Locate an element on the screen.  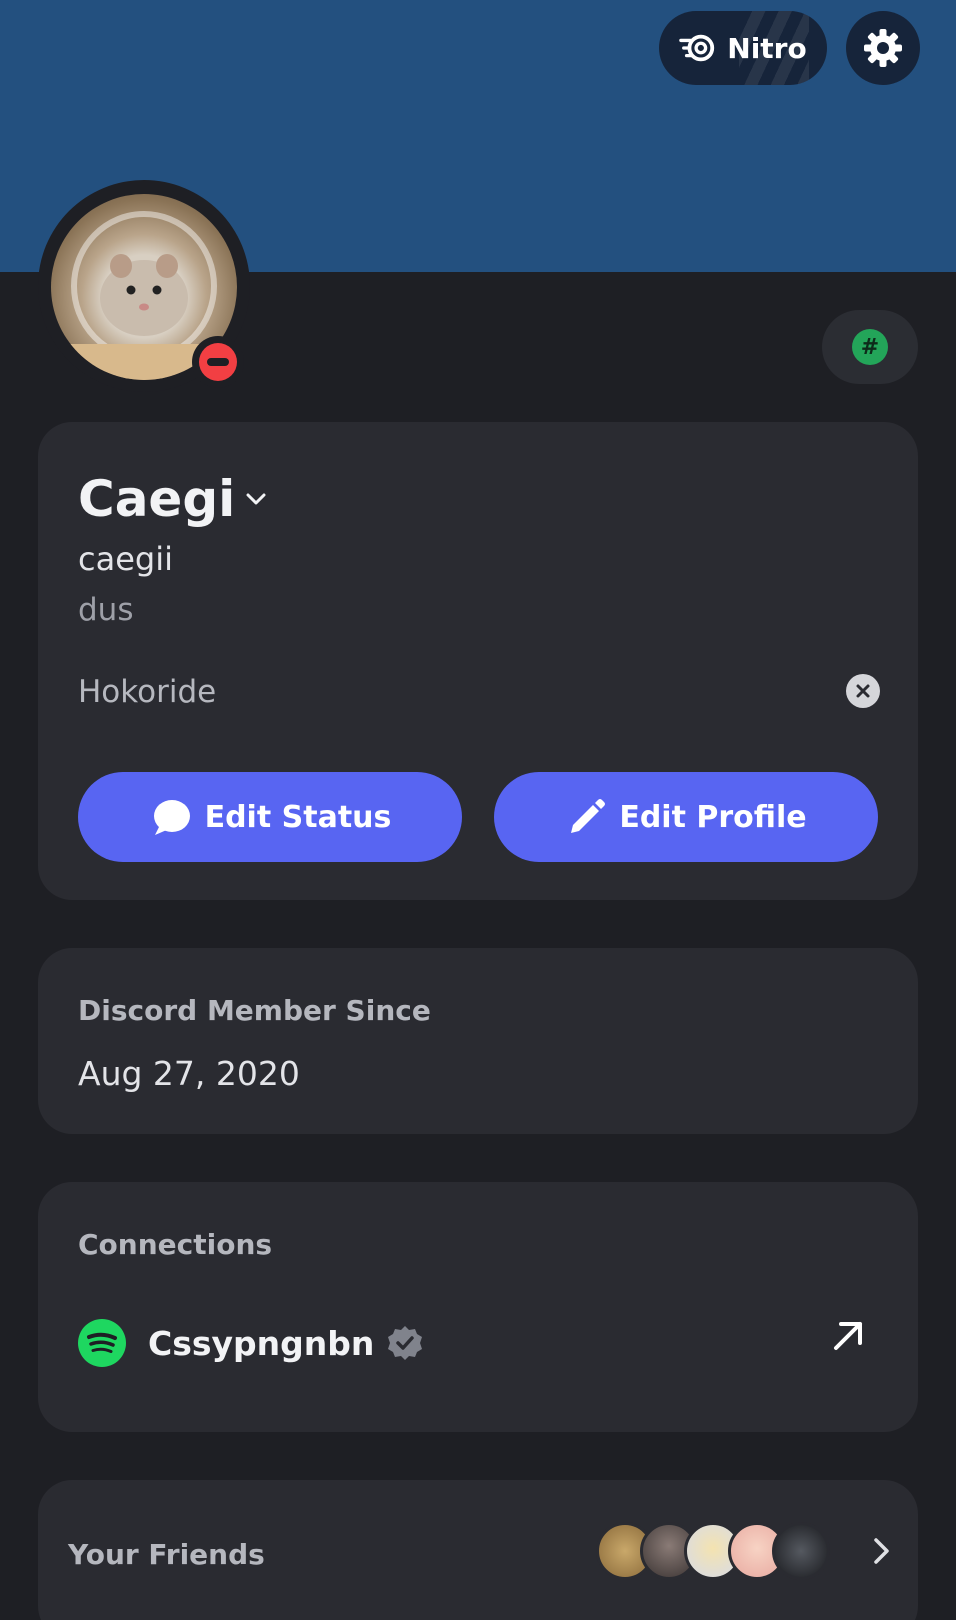
hashtag-icon: # is located at coordinates (870, 347).